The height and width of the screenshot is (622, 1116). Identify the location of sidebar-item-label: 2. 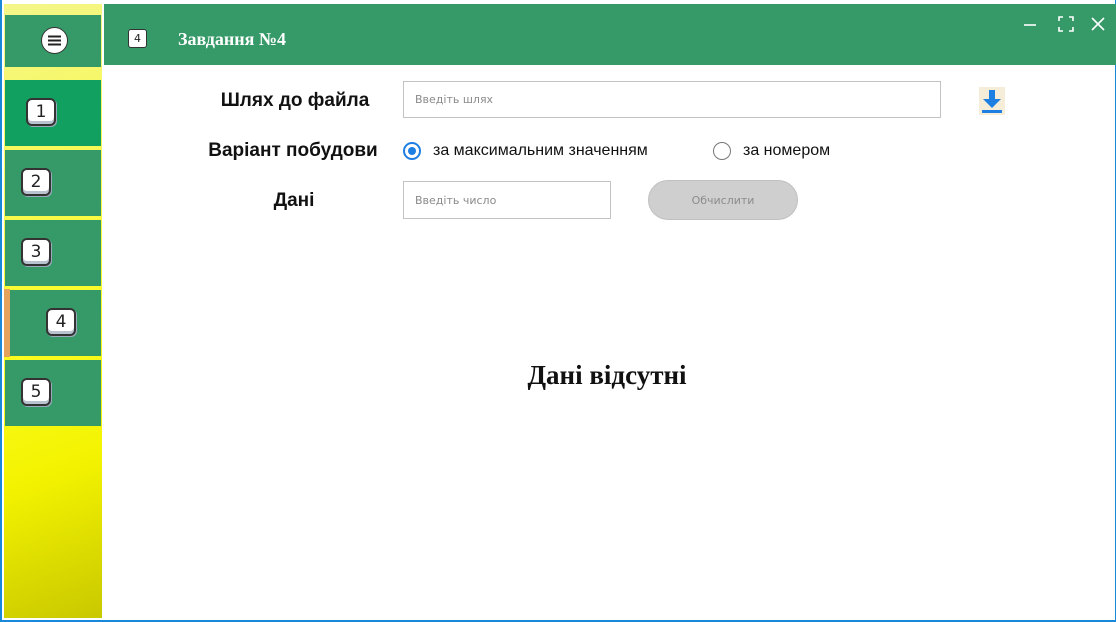
(36, 182).